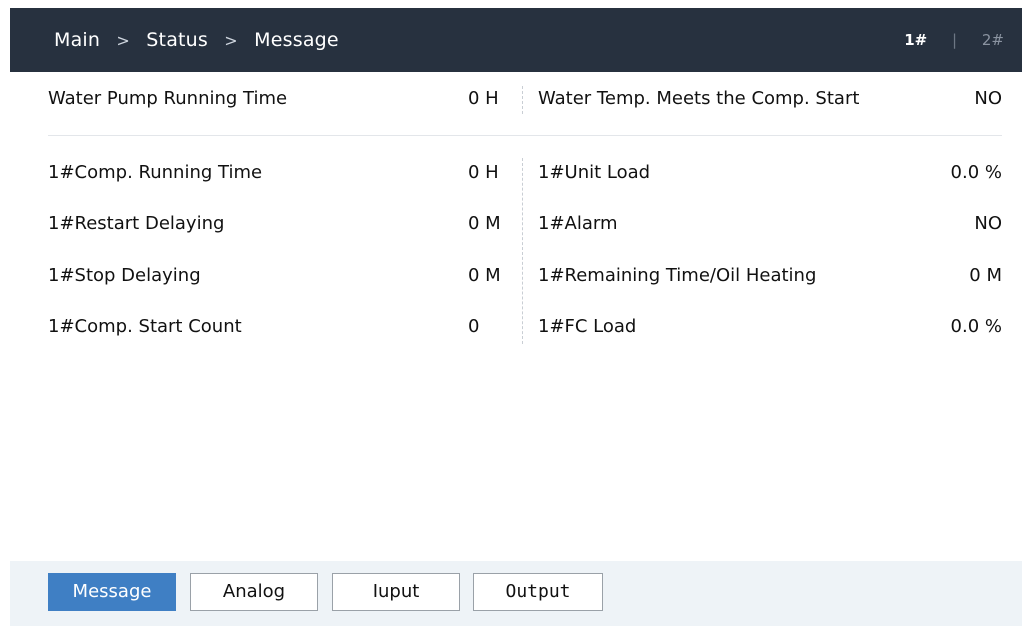  Describe the element at coordinates (168, 98) in the screenshot. I see `row-left-label: Water Pump Running Time` at that location.